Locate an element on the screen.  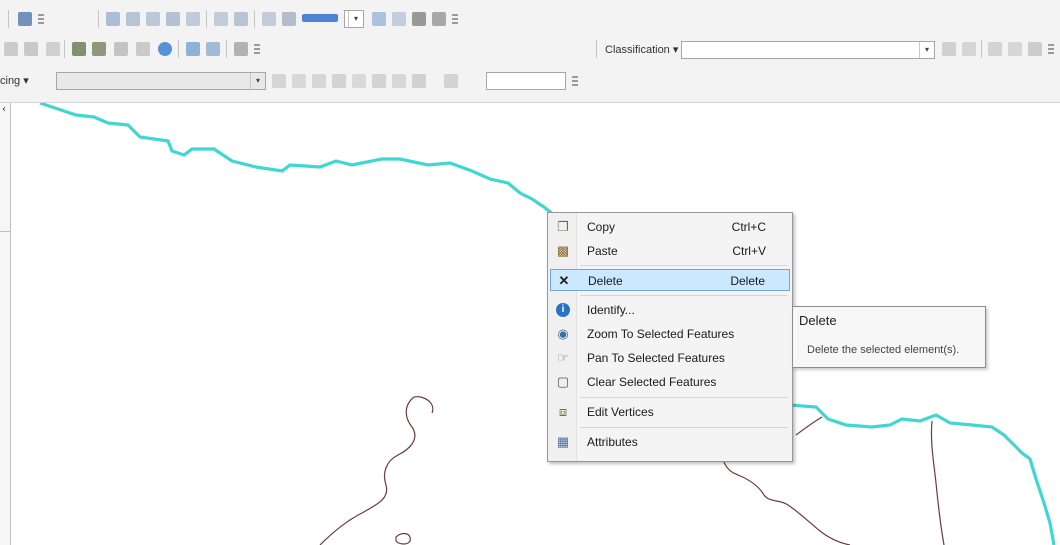
menu-item-shortcut: Ctrl+C is located at coordinates (748, 227).